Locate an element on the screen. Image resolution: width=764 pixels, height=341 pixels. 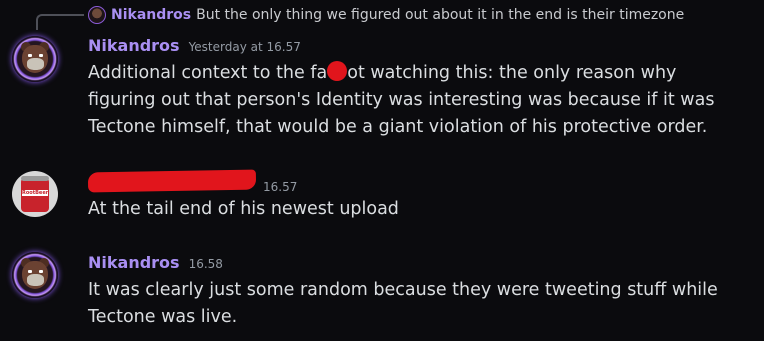
timestamp: 16.57 is located at coordinates (280, 187).